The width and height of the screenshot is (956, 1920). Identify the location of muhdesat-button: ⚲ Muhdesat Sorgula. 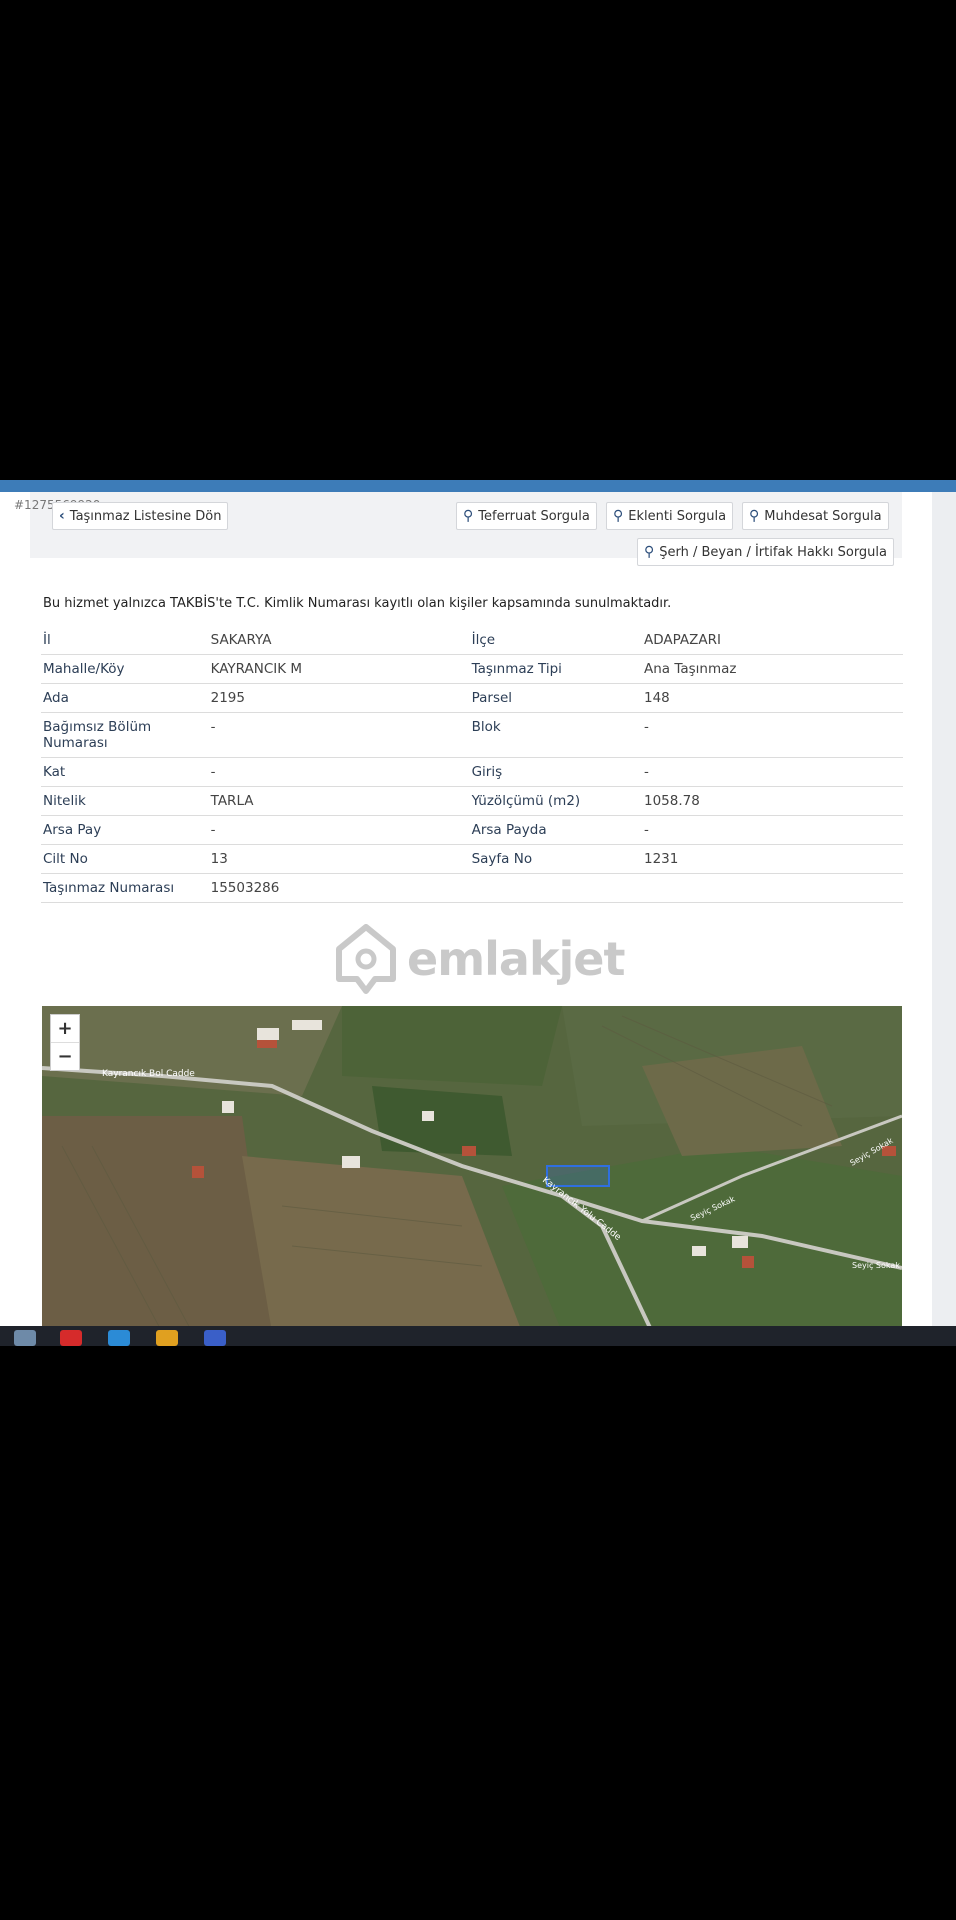
(815, 516).